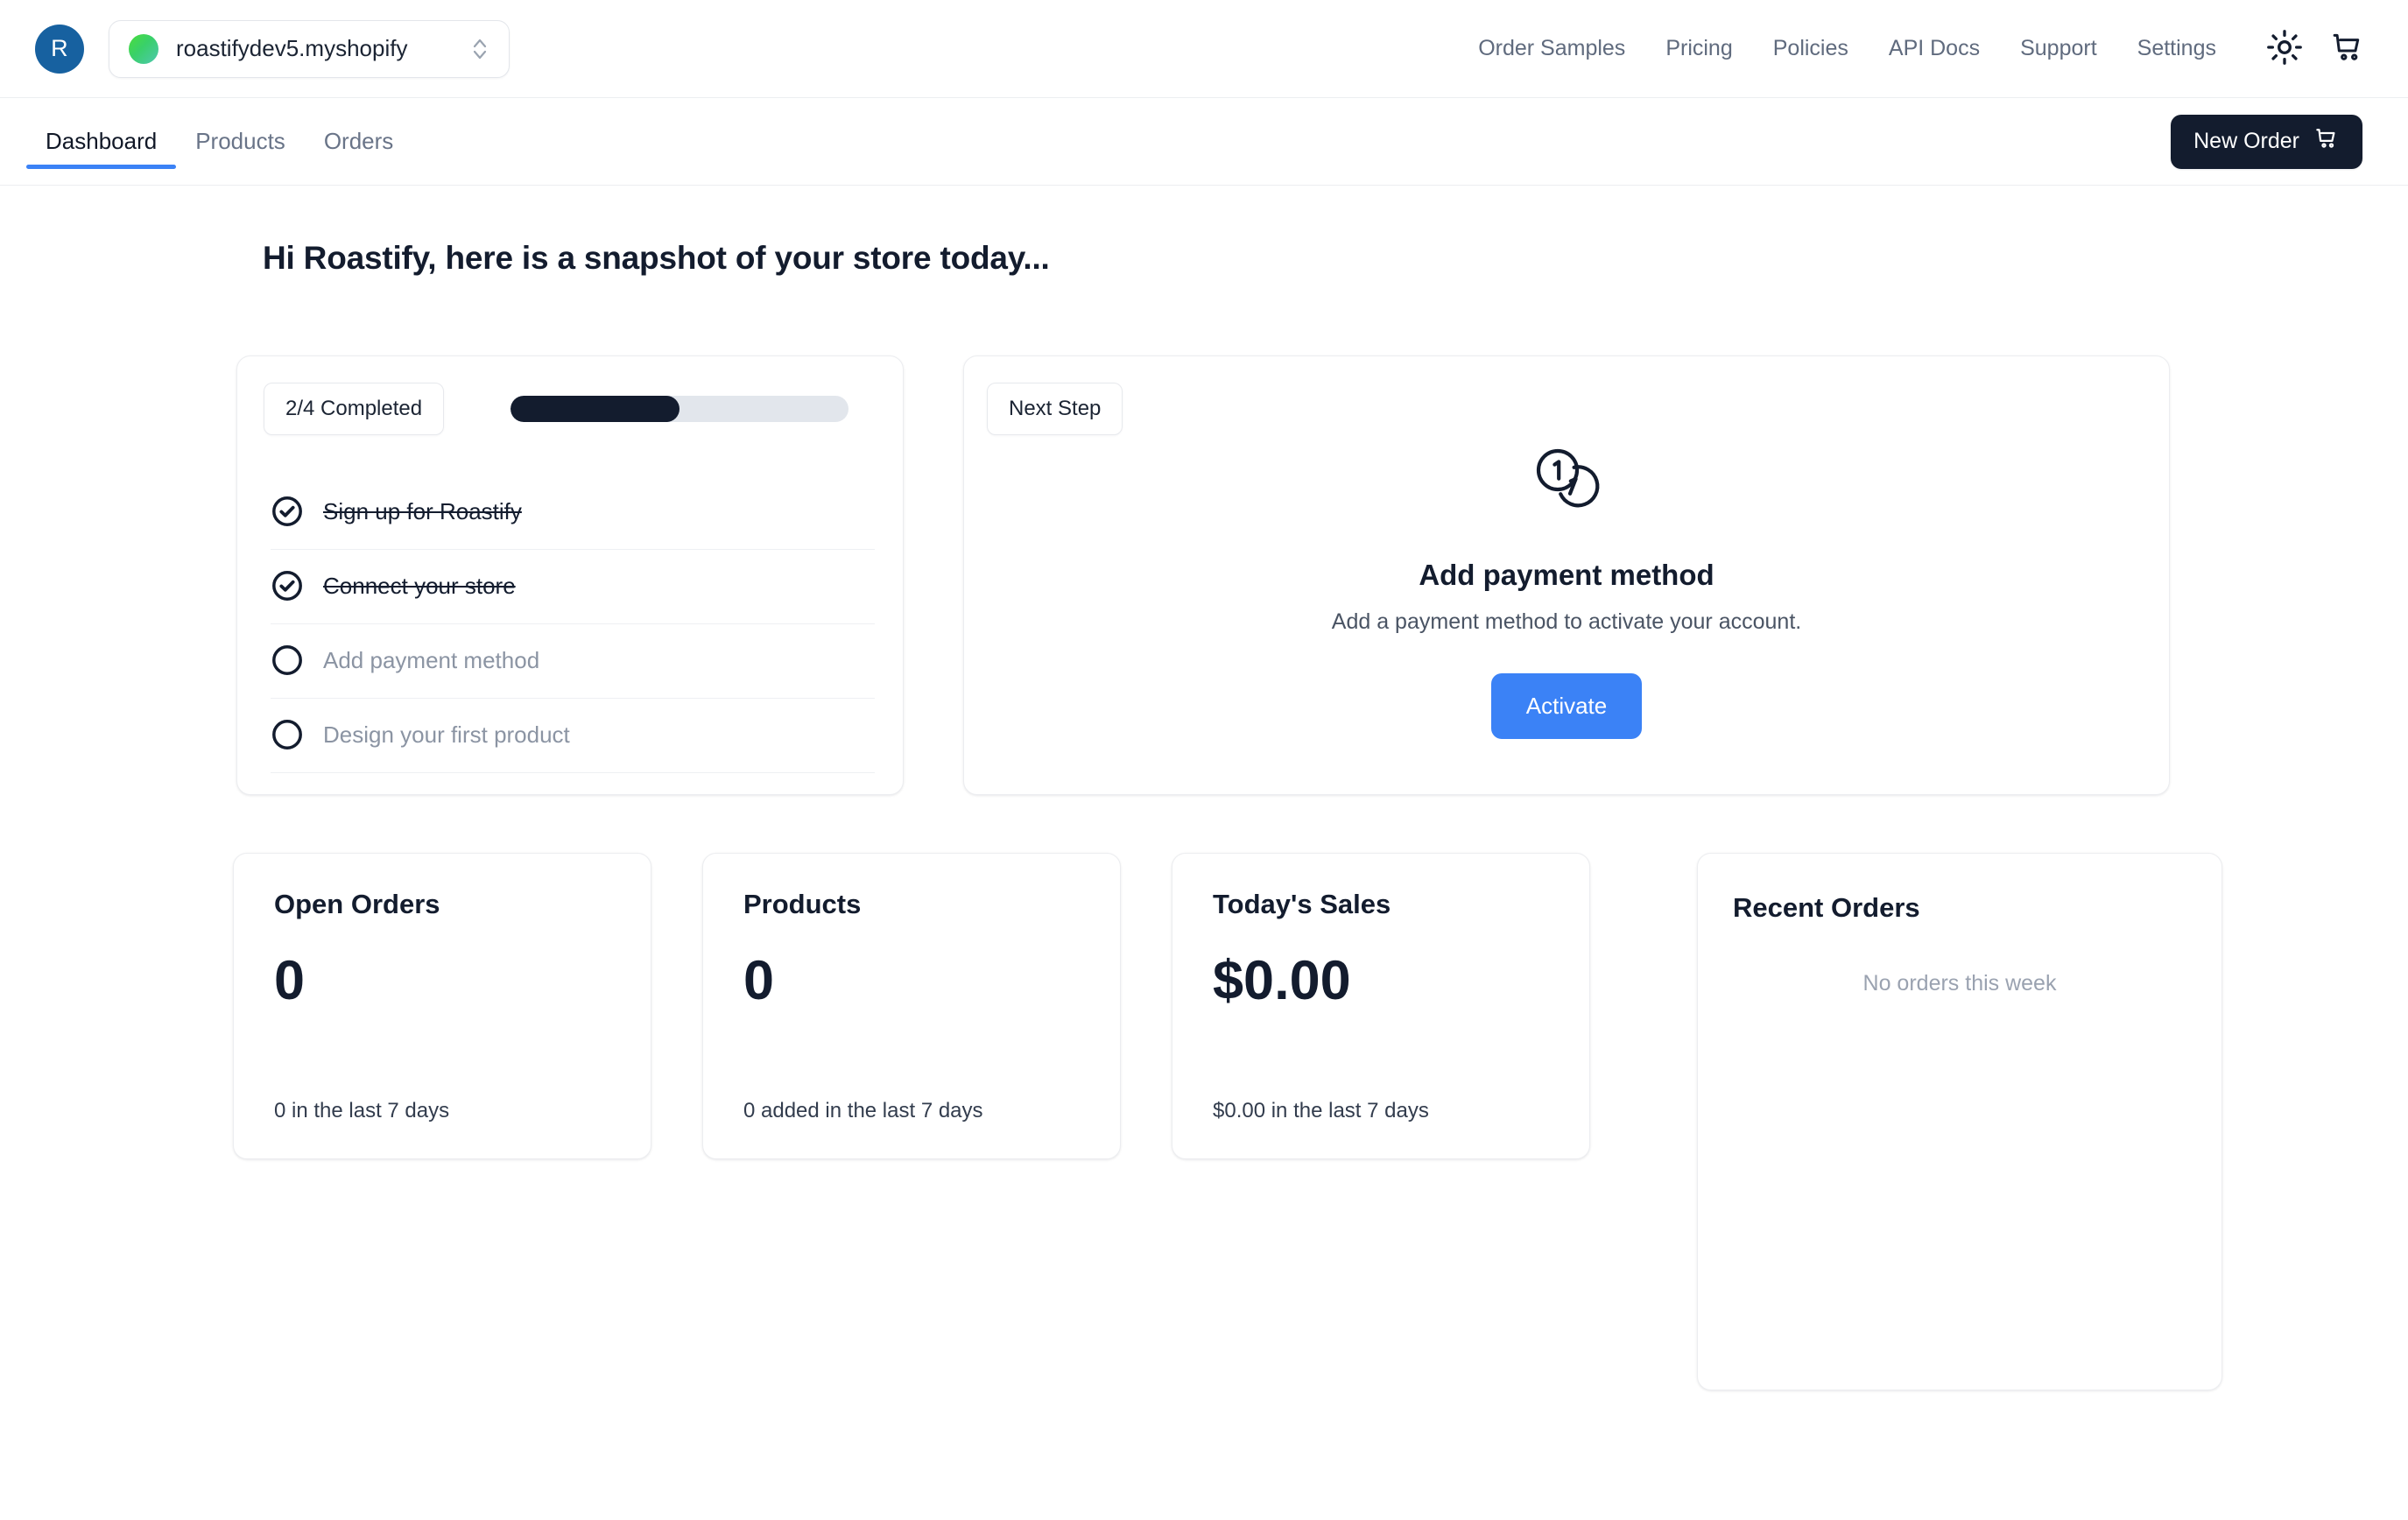 The width and height of the screenshot is (2408, 1520). Describe the element at coordinates (911, 1006) in the screenshot. I see `stat-card-products: Products 0 0 added in the last 7 days` at that location.